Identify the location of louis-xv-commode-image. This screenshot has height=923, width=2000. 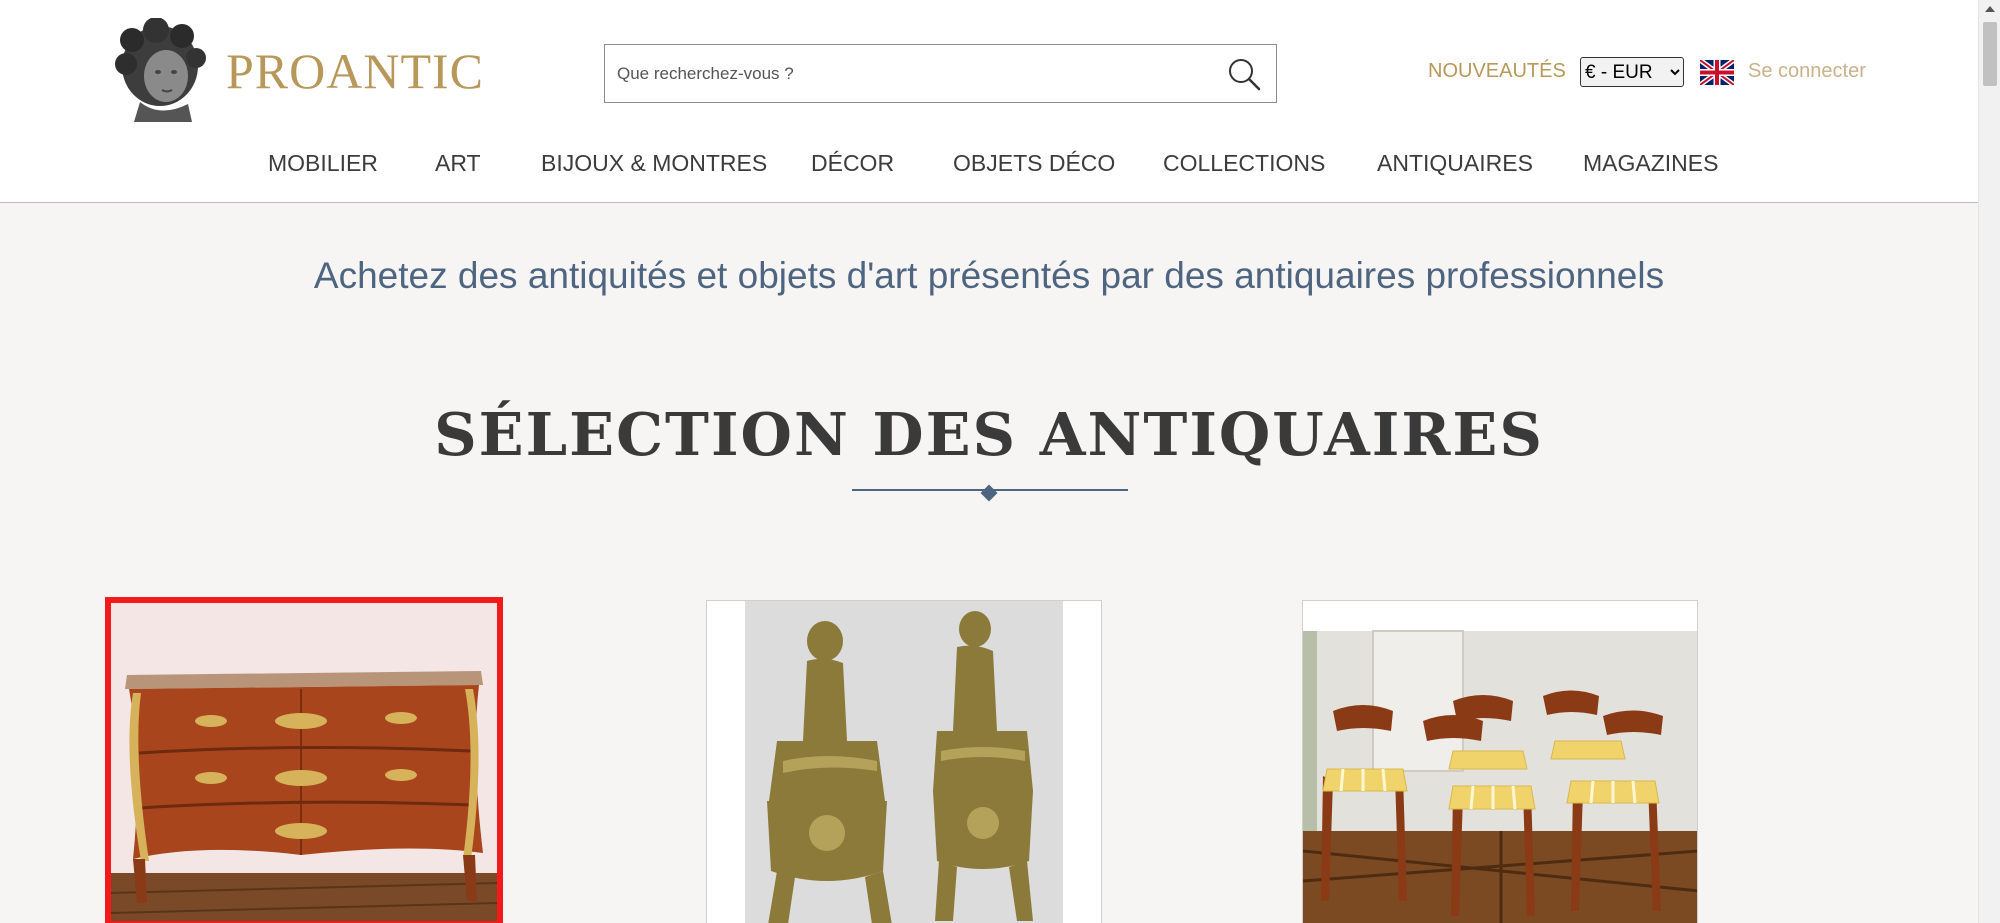
(304, 762).